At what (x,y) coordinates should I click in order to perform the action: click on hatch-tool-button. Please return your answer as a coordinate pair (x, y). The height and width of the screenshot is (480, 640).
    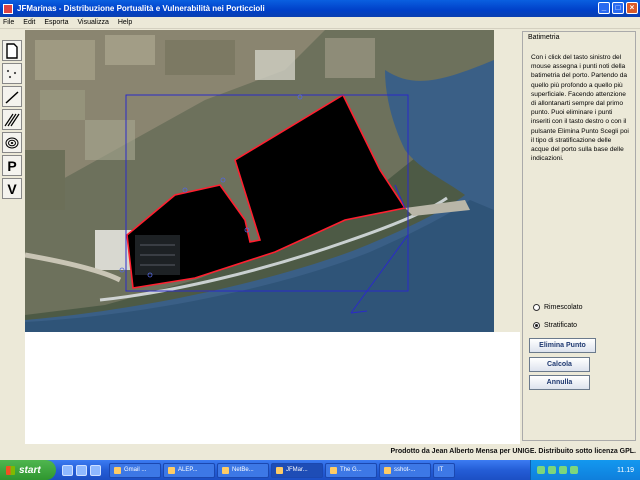
    Looking at the image, I should click on (12, 119).